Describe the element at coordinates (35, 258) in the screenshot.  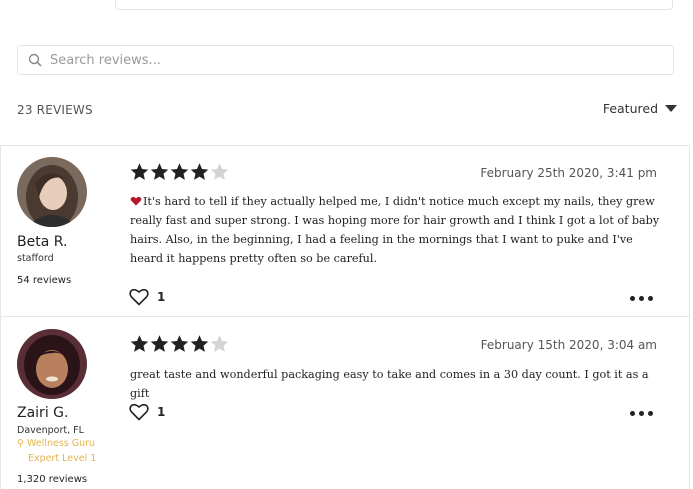
I see `reviewer-location: stafford` at that location.